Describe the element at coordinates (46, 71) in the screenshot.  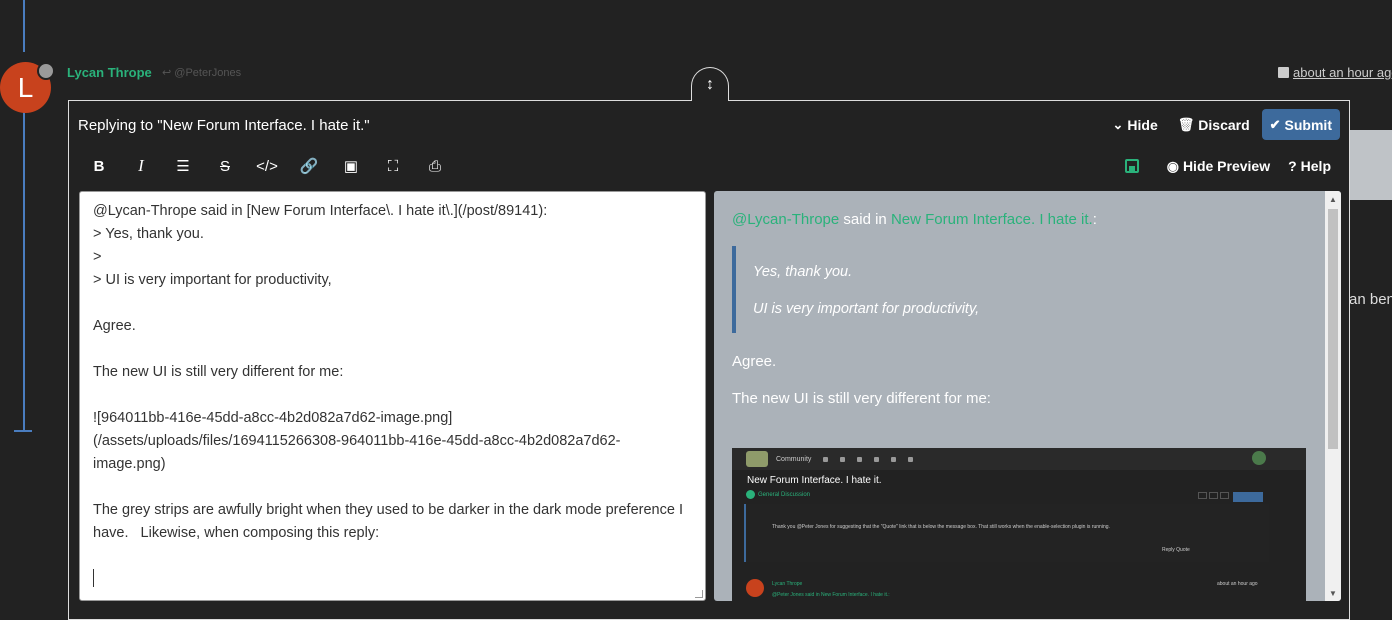
I see `status-indicator` at that location.